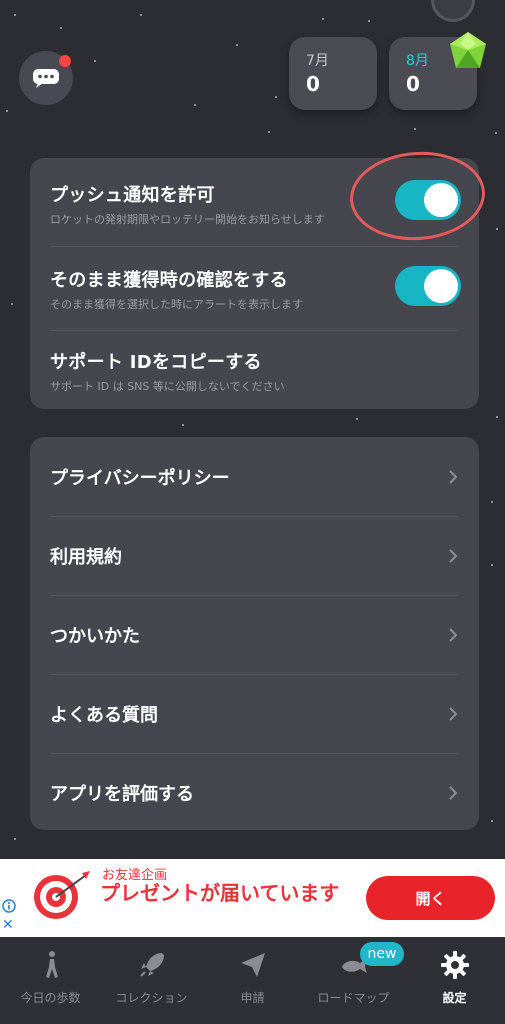  Describe the element at coordinates (151, 998) in the screenshot. I see `tab-label: コレクション` at that location.